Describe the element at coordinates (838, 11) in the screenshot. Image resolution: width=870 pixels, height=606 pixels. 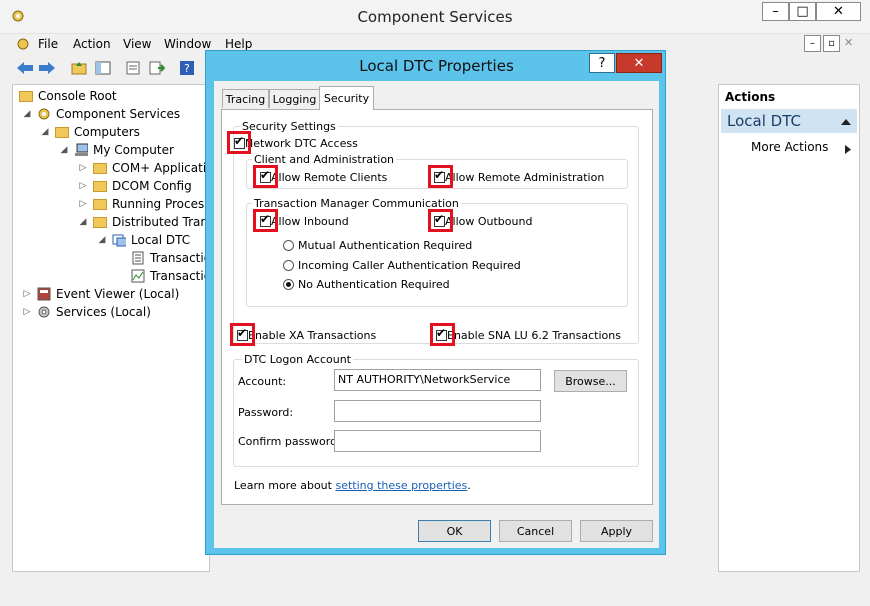
I see `close-button: ✕` at that location.